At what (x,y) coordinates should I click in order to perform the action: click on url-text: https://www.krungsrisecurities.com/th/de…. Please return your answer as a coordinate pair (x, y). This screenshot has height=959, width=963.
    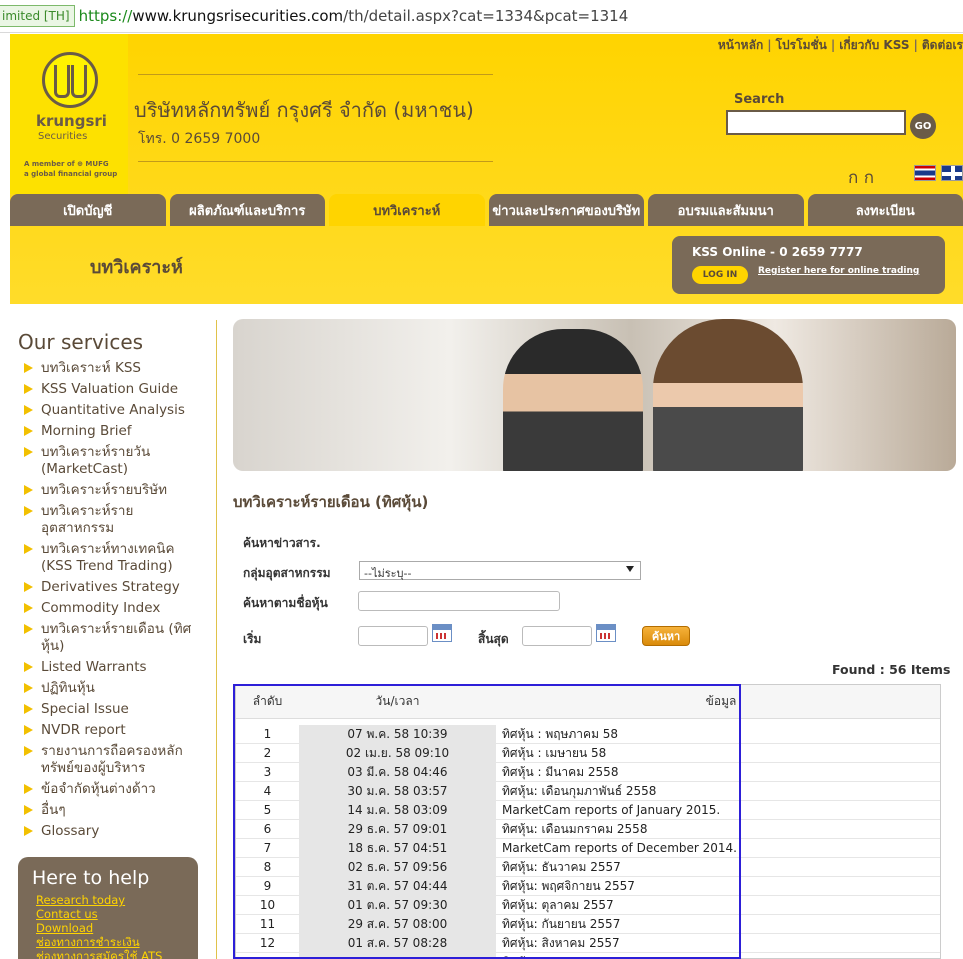
    Looking at the image, I should click on (354, 16).